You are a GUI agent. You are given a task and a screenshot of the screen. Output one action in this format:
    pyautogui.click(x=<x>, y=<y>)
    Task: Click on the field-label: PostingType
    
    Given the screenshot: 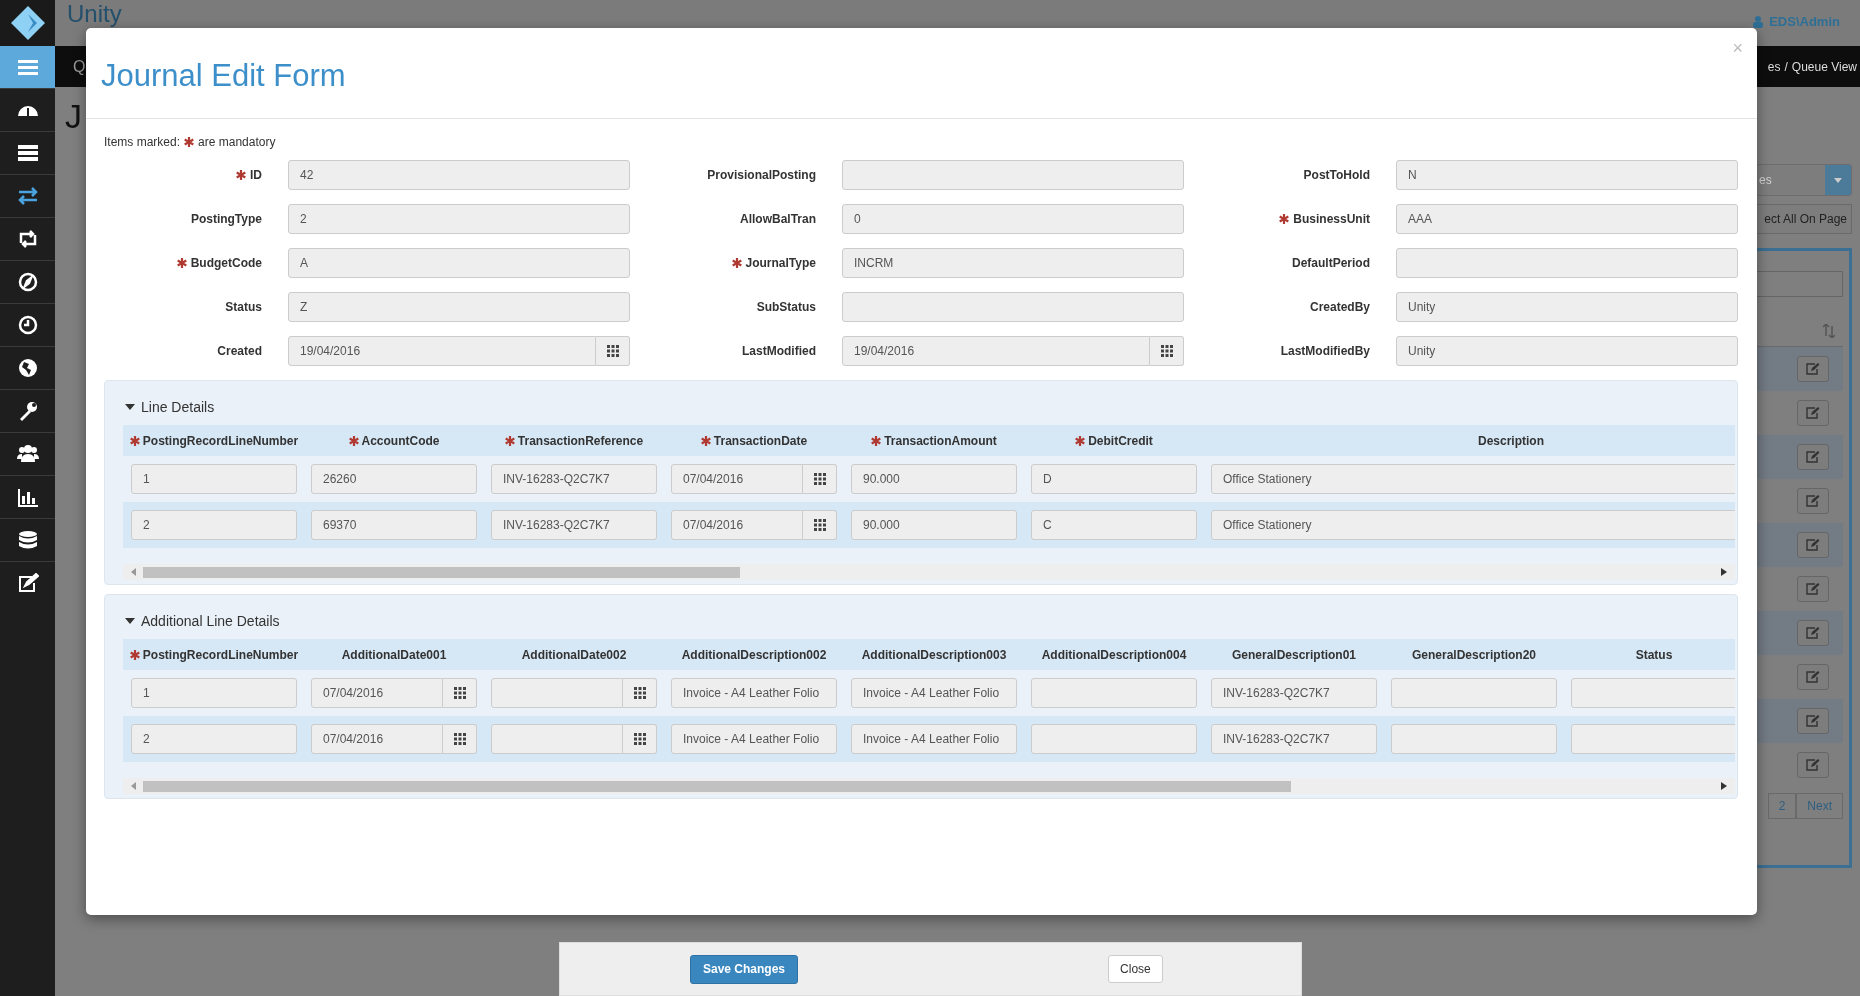 What is the action you would take?
    pyautogui.click(x=226, y=219)
    